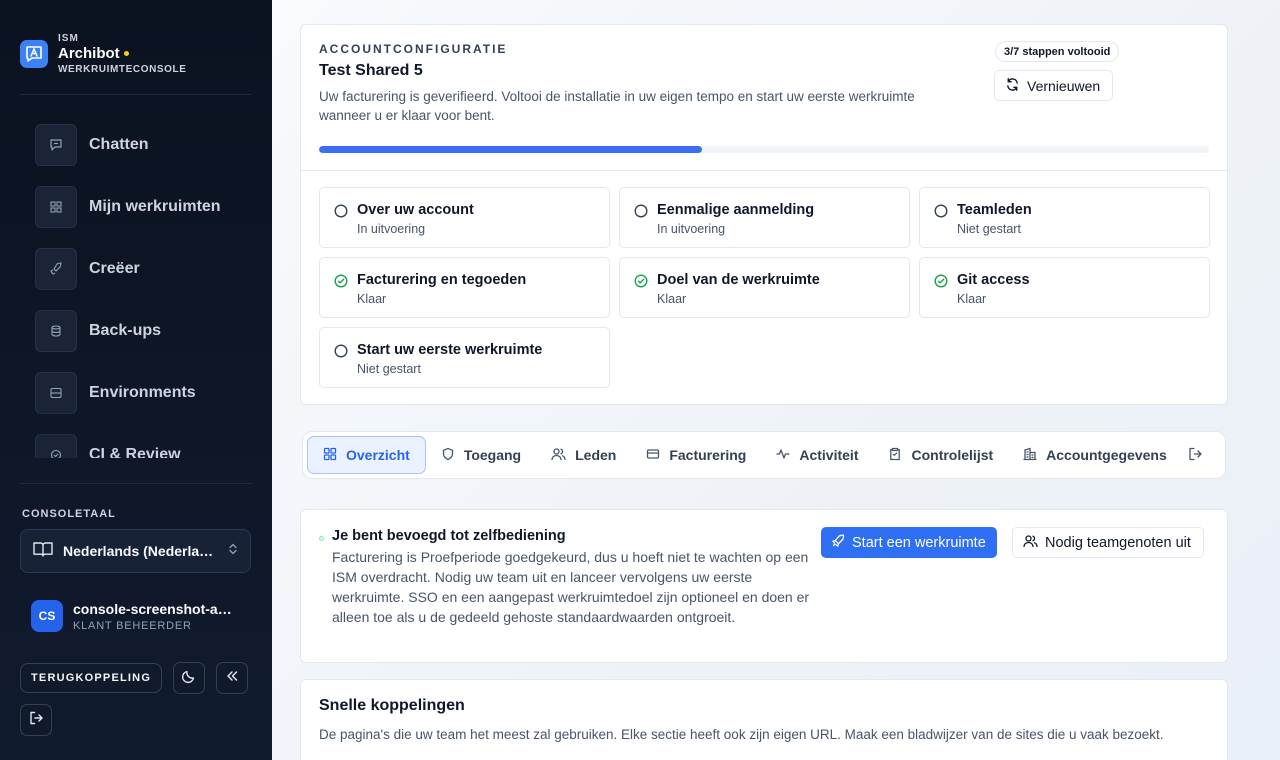  Describe the element at coordinates (919, 542) in the screenshot. I see `start-workspace-label: Start een werkruimte` at that location.